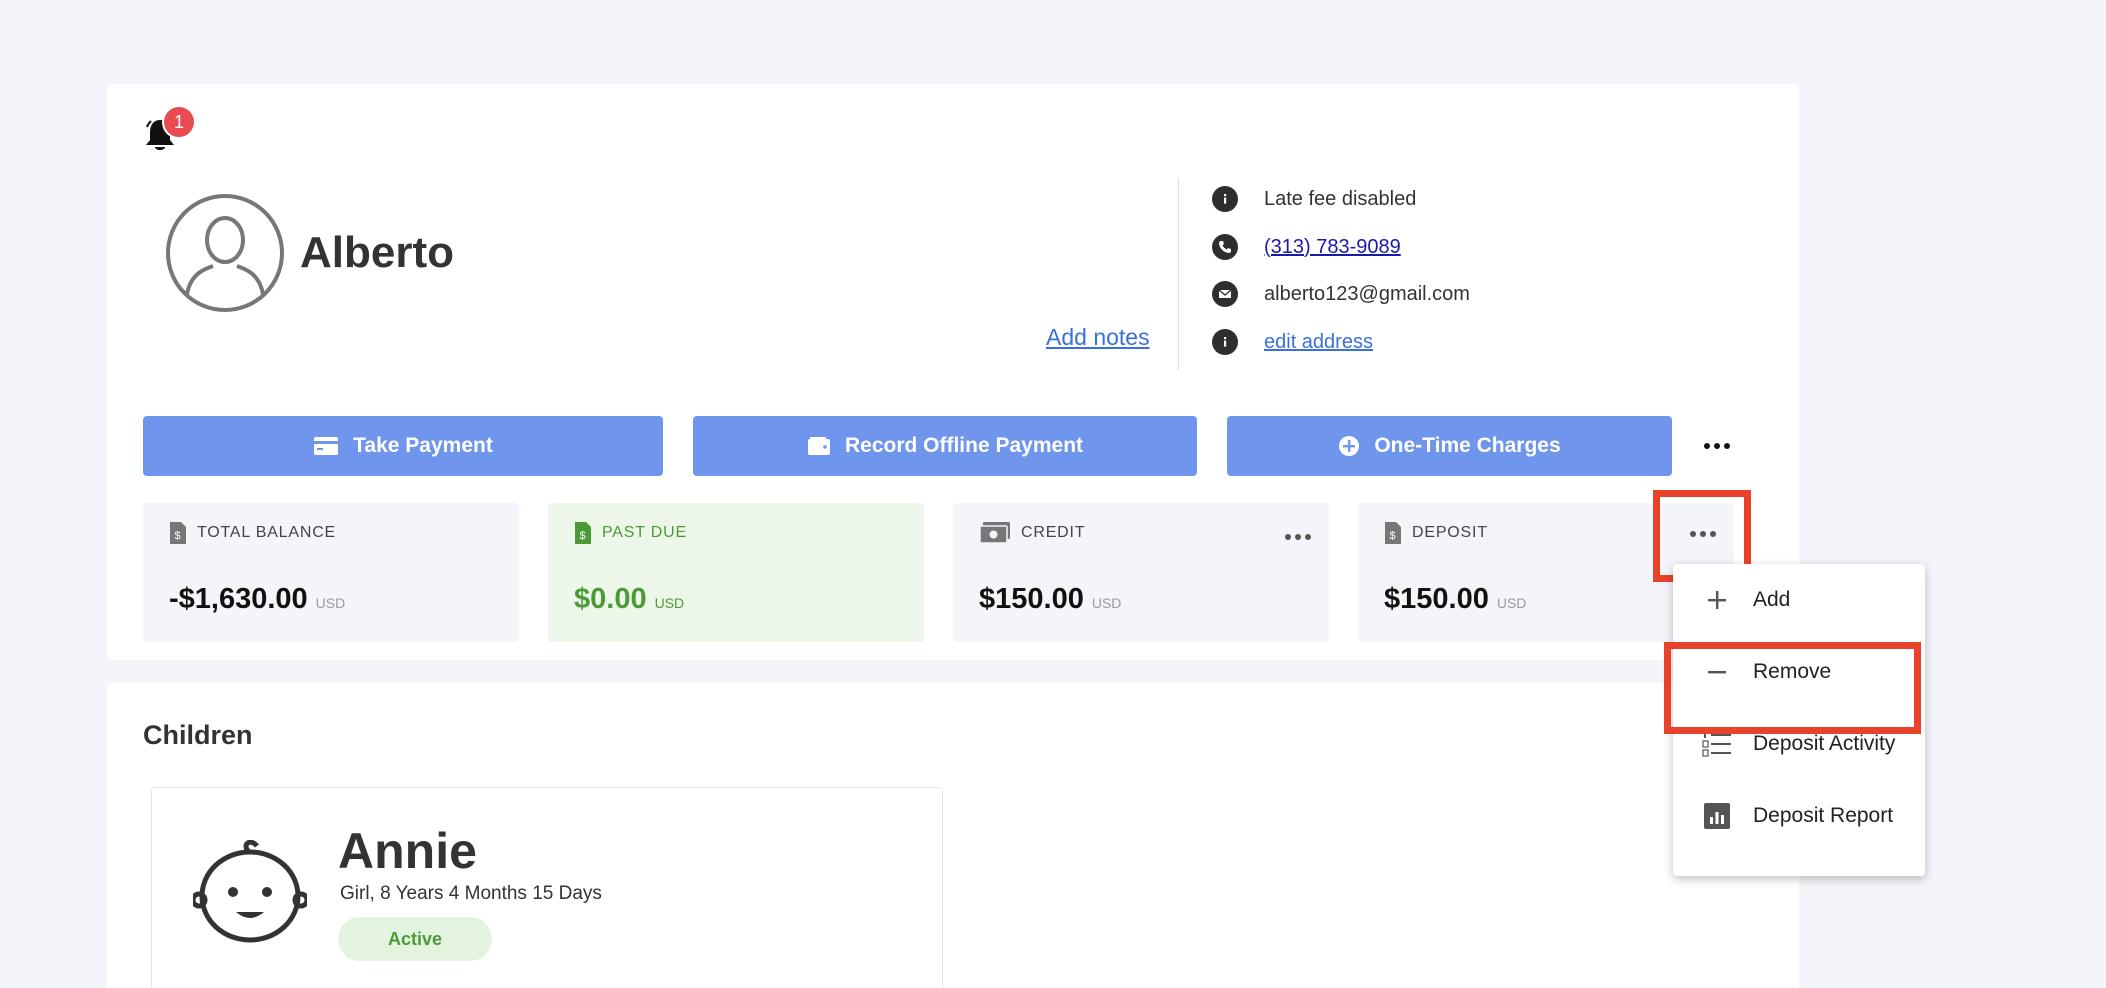  Describe the element at coordinates (267, 532) in the screenshot. I see `total-balance-label: TOTAL BALANCE` at that location.